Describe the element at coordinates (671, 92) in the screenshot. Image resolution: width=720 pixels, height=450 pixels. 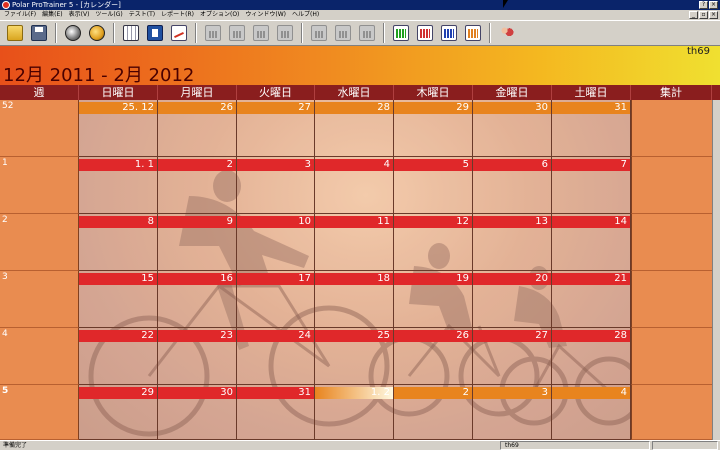
I see `summary-column-header: 集計` at that location.